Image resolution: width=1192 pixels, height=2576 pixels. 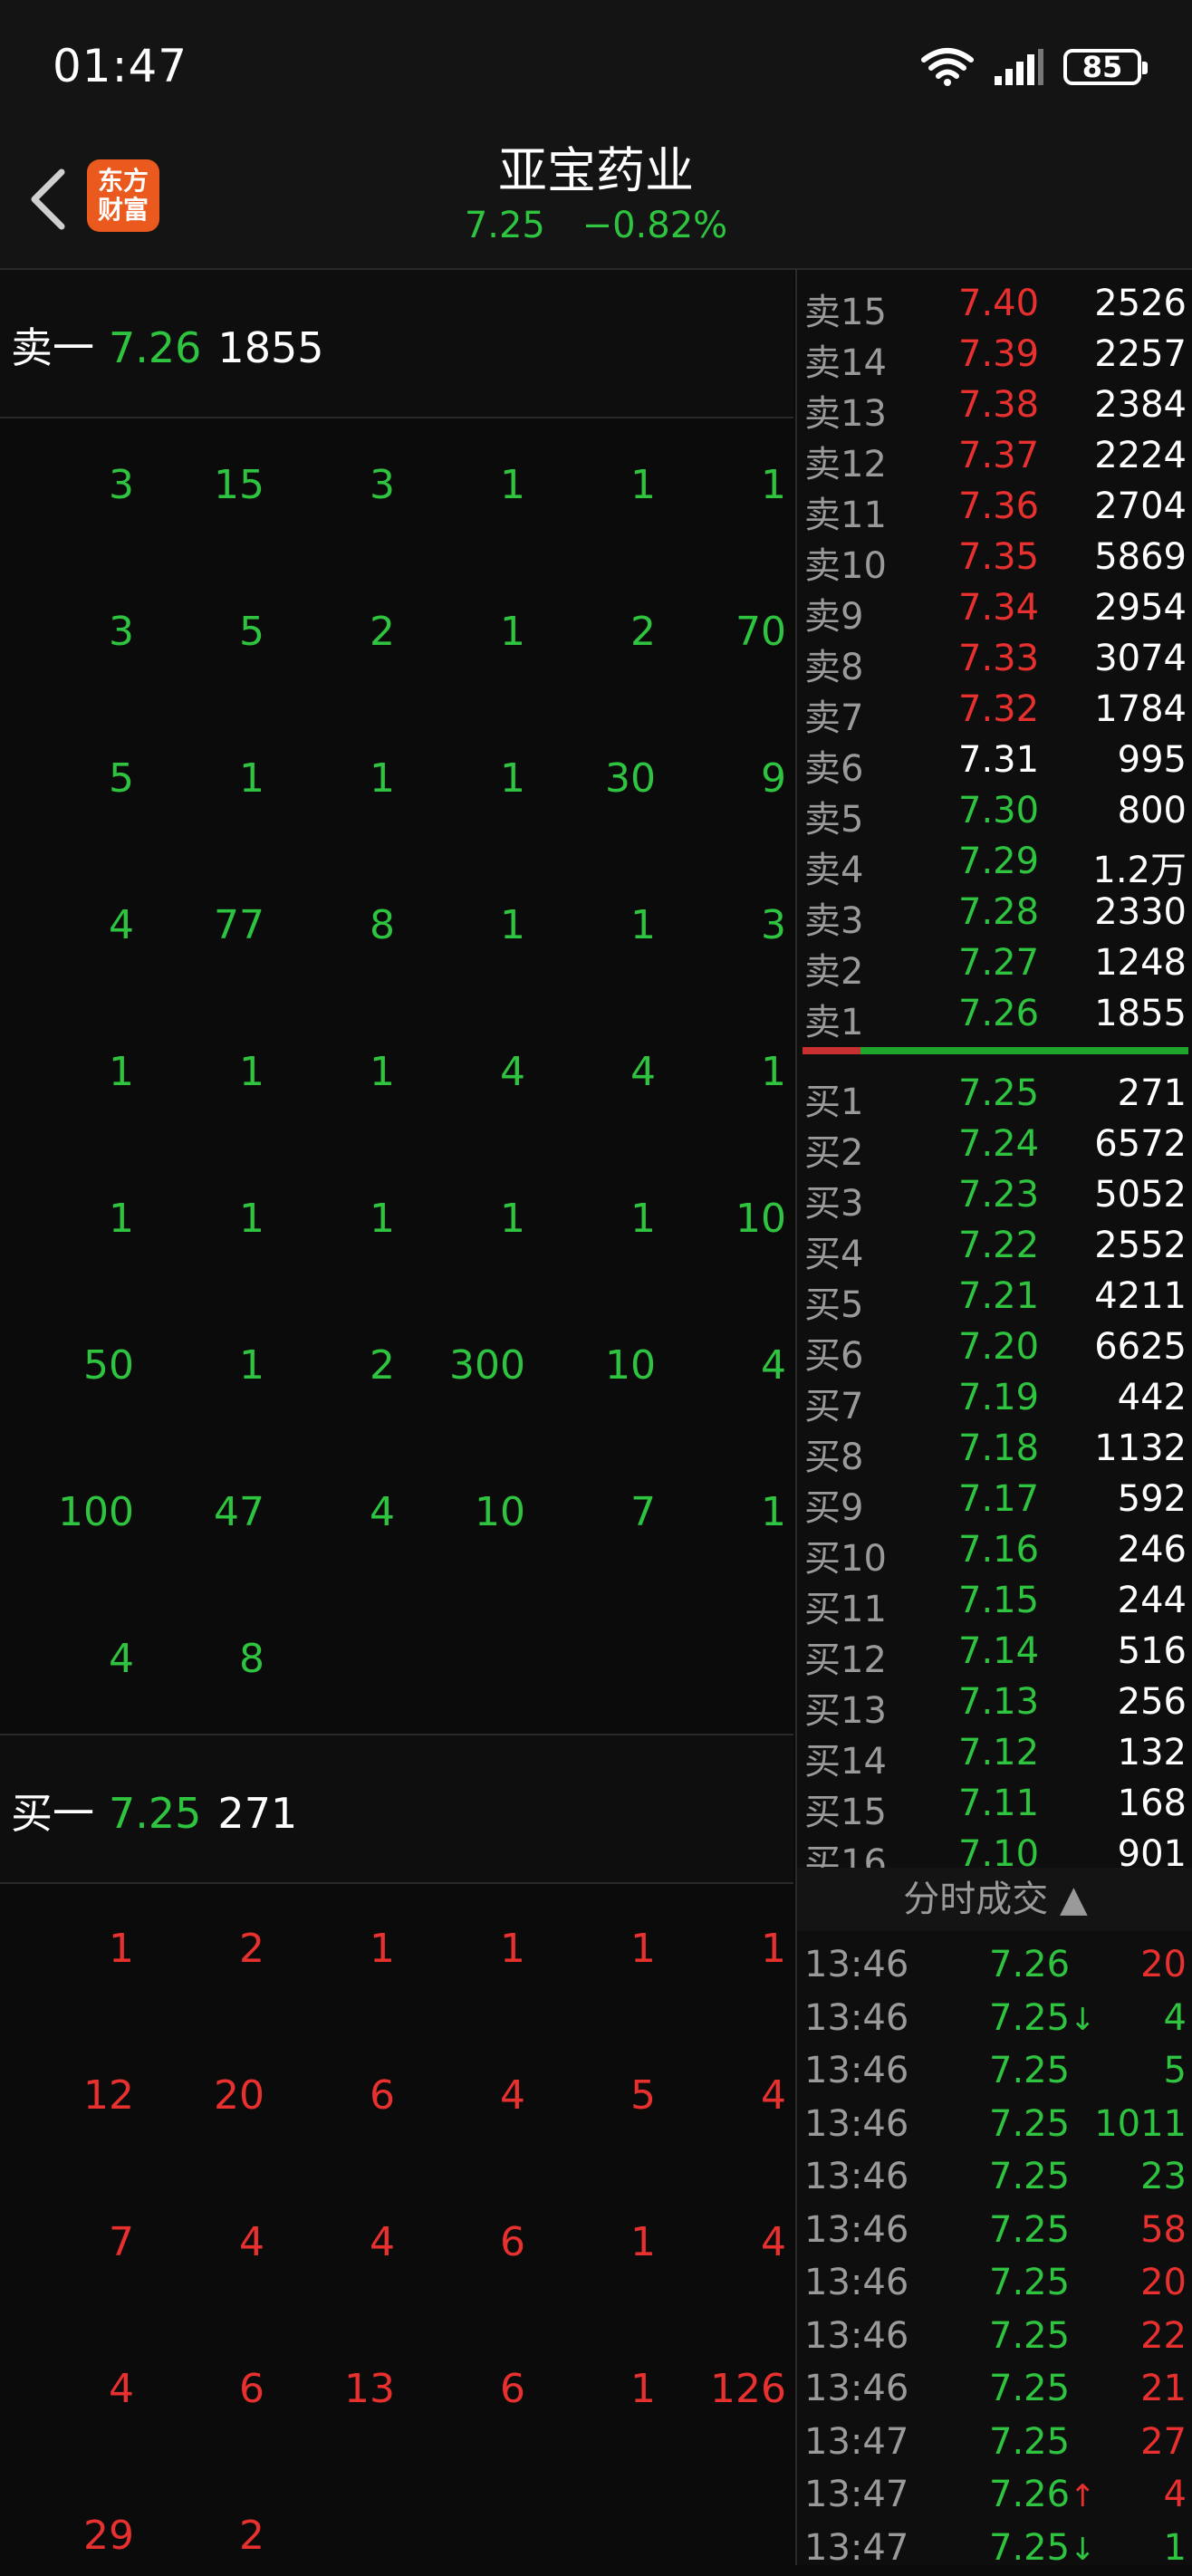 I want to click on trade-volume: 4, so click(x=1175, y=2017).